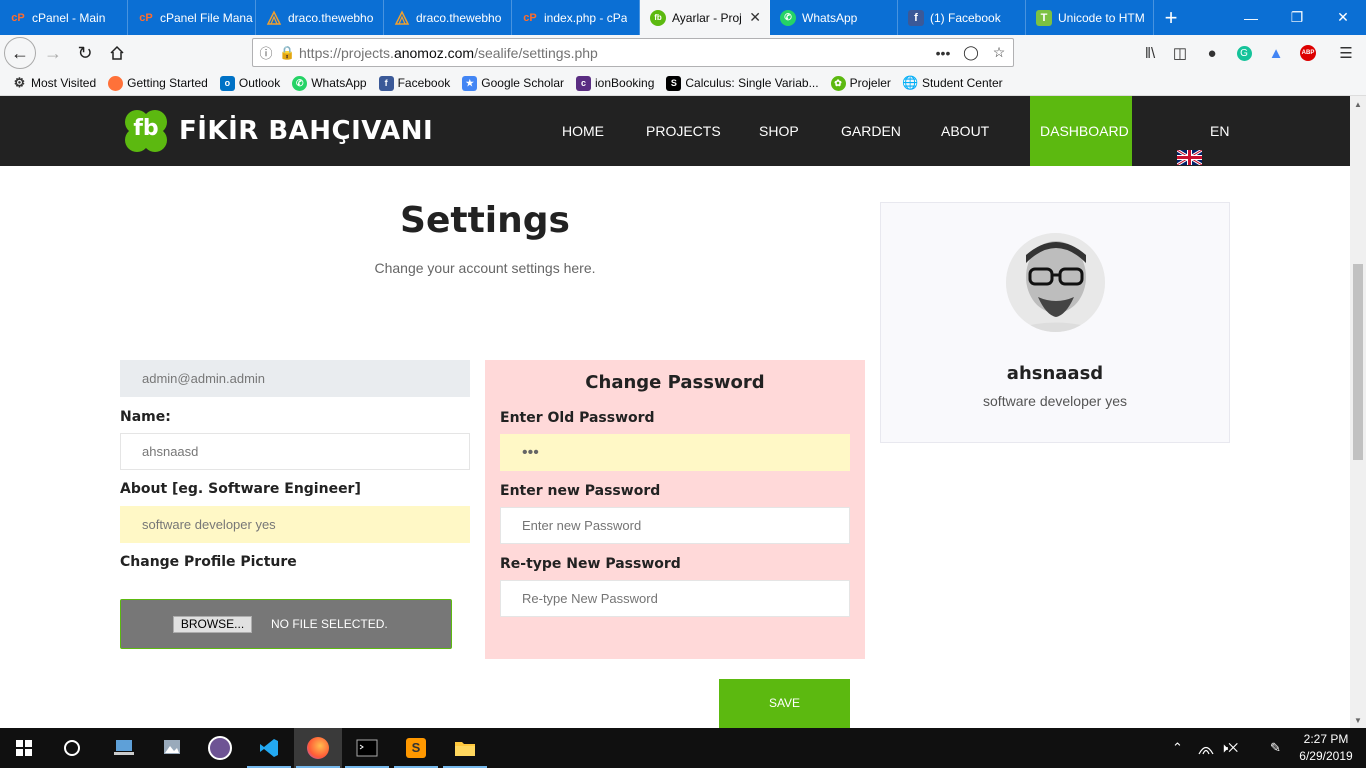 The width and height of the screenshot is (1366, 768). Describe the element at coordinates (24, 748) in the screenshot. I see `windows-start-icon` at that location.